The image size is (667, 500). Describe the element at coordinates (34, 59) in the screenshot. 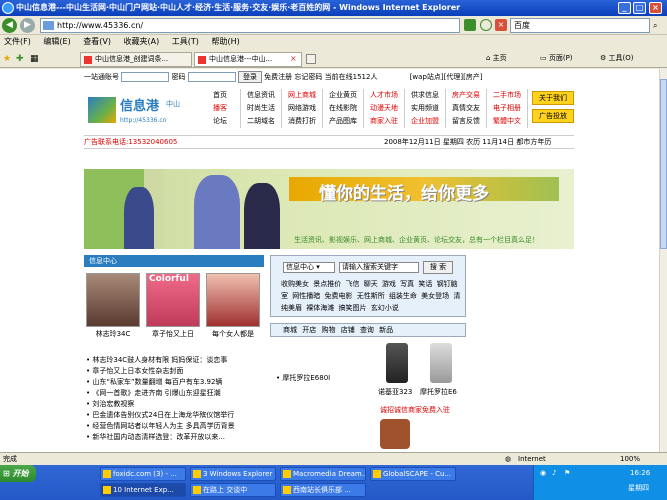

I see `tab-list-icon: ▦` at that location.